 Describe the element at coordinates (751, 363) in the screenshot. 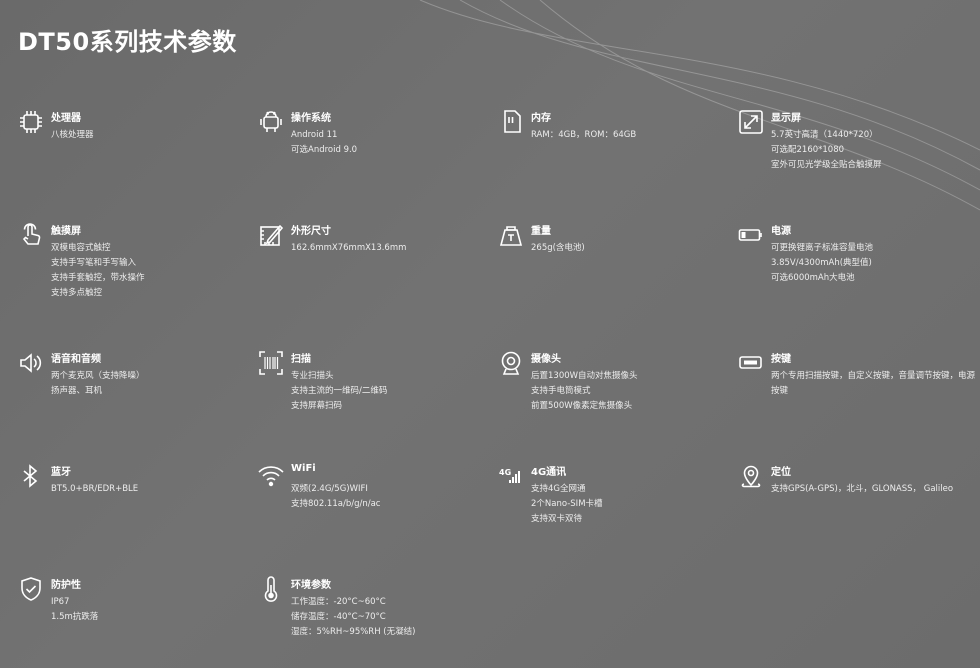

I see `key-icon` at that location.